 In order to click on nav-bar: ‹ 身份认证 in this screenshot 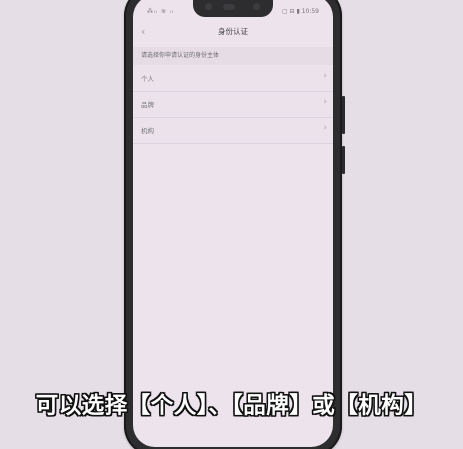, I will do `click(233, 34)`.